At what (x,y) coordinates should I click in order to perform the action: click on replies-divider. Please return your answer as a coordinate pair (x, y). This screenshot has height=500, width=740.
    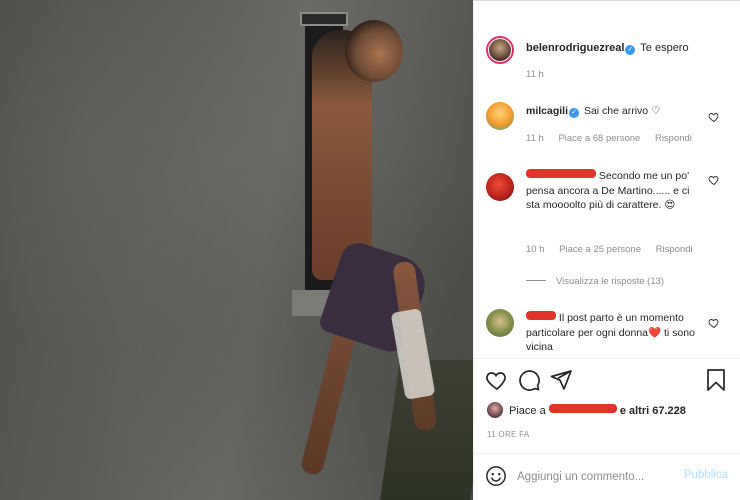
    Looking at the image, I should click on (536, 280).